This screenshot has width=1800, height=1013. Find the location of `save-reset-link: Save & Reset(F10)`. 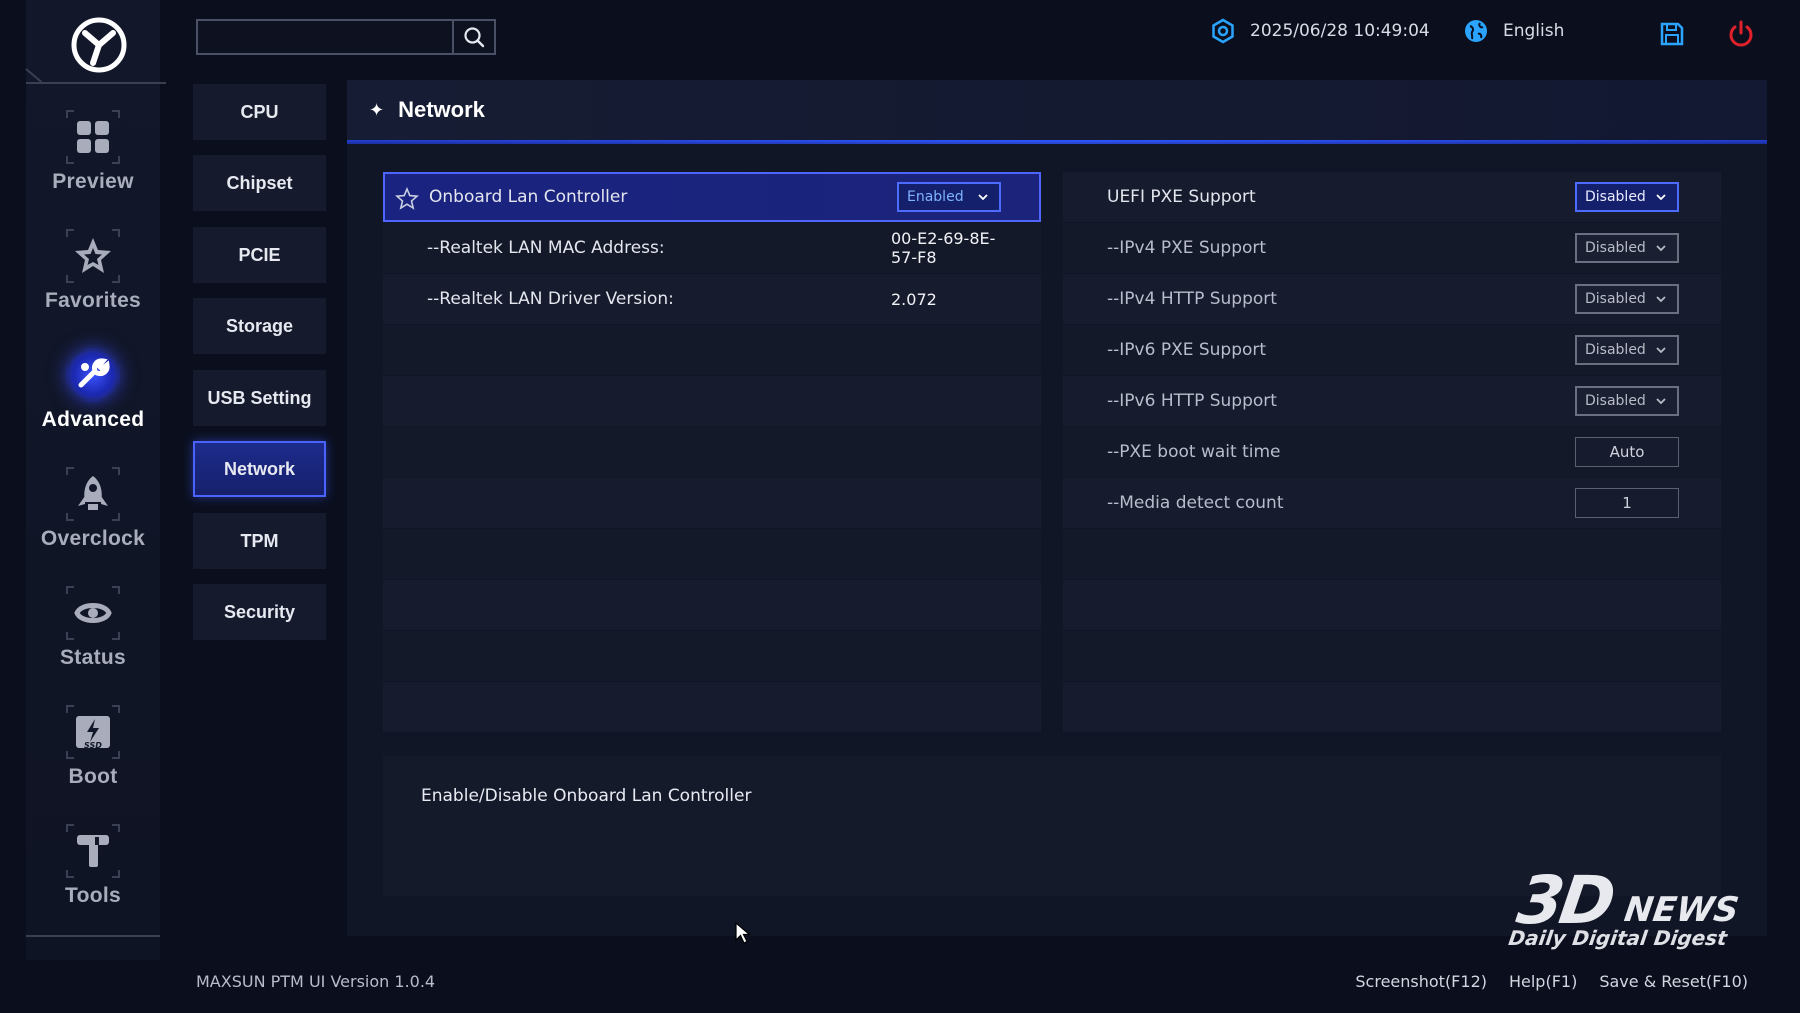

save-reset-link: Save & Reset(F10) is located at coordinates (1673, 981).